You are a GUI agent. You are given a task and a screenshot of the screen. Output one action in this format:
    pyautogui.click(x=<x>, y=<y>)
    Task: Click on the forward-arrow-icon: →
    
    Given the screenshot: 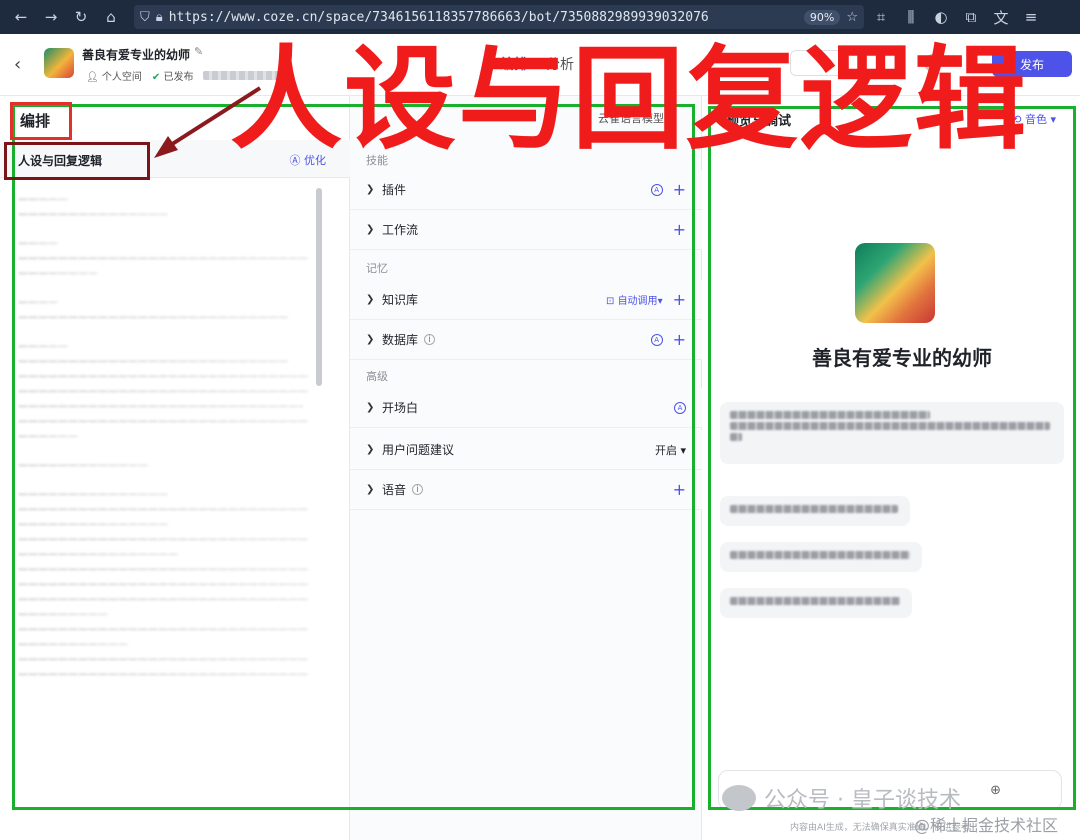 What is the action you would take?
    pyautogui.click(x=51, y=17)
    